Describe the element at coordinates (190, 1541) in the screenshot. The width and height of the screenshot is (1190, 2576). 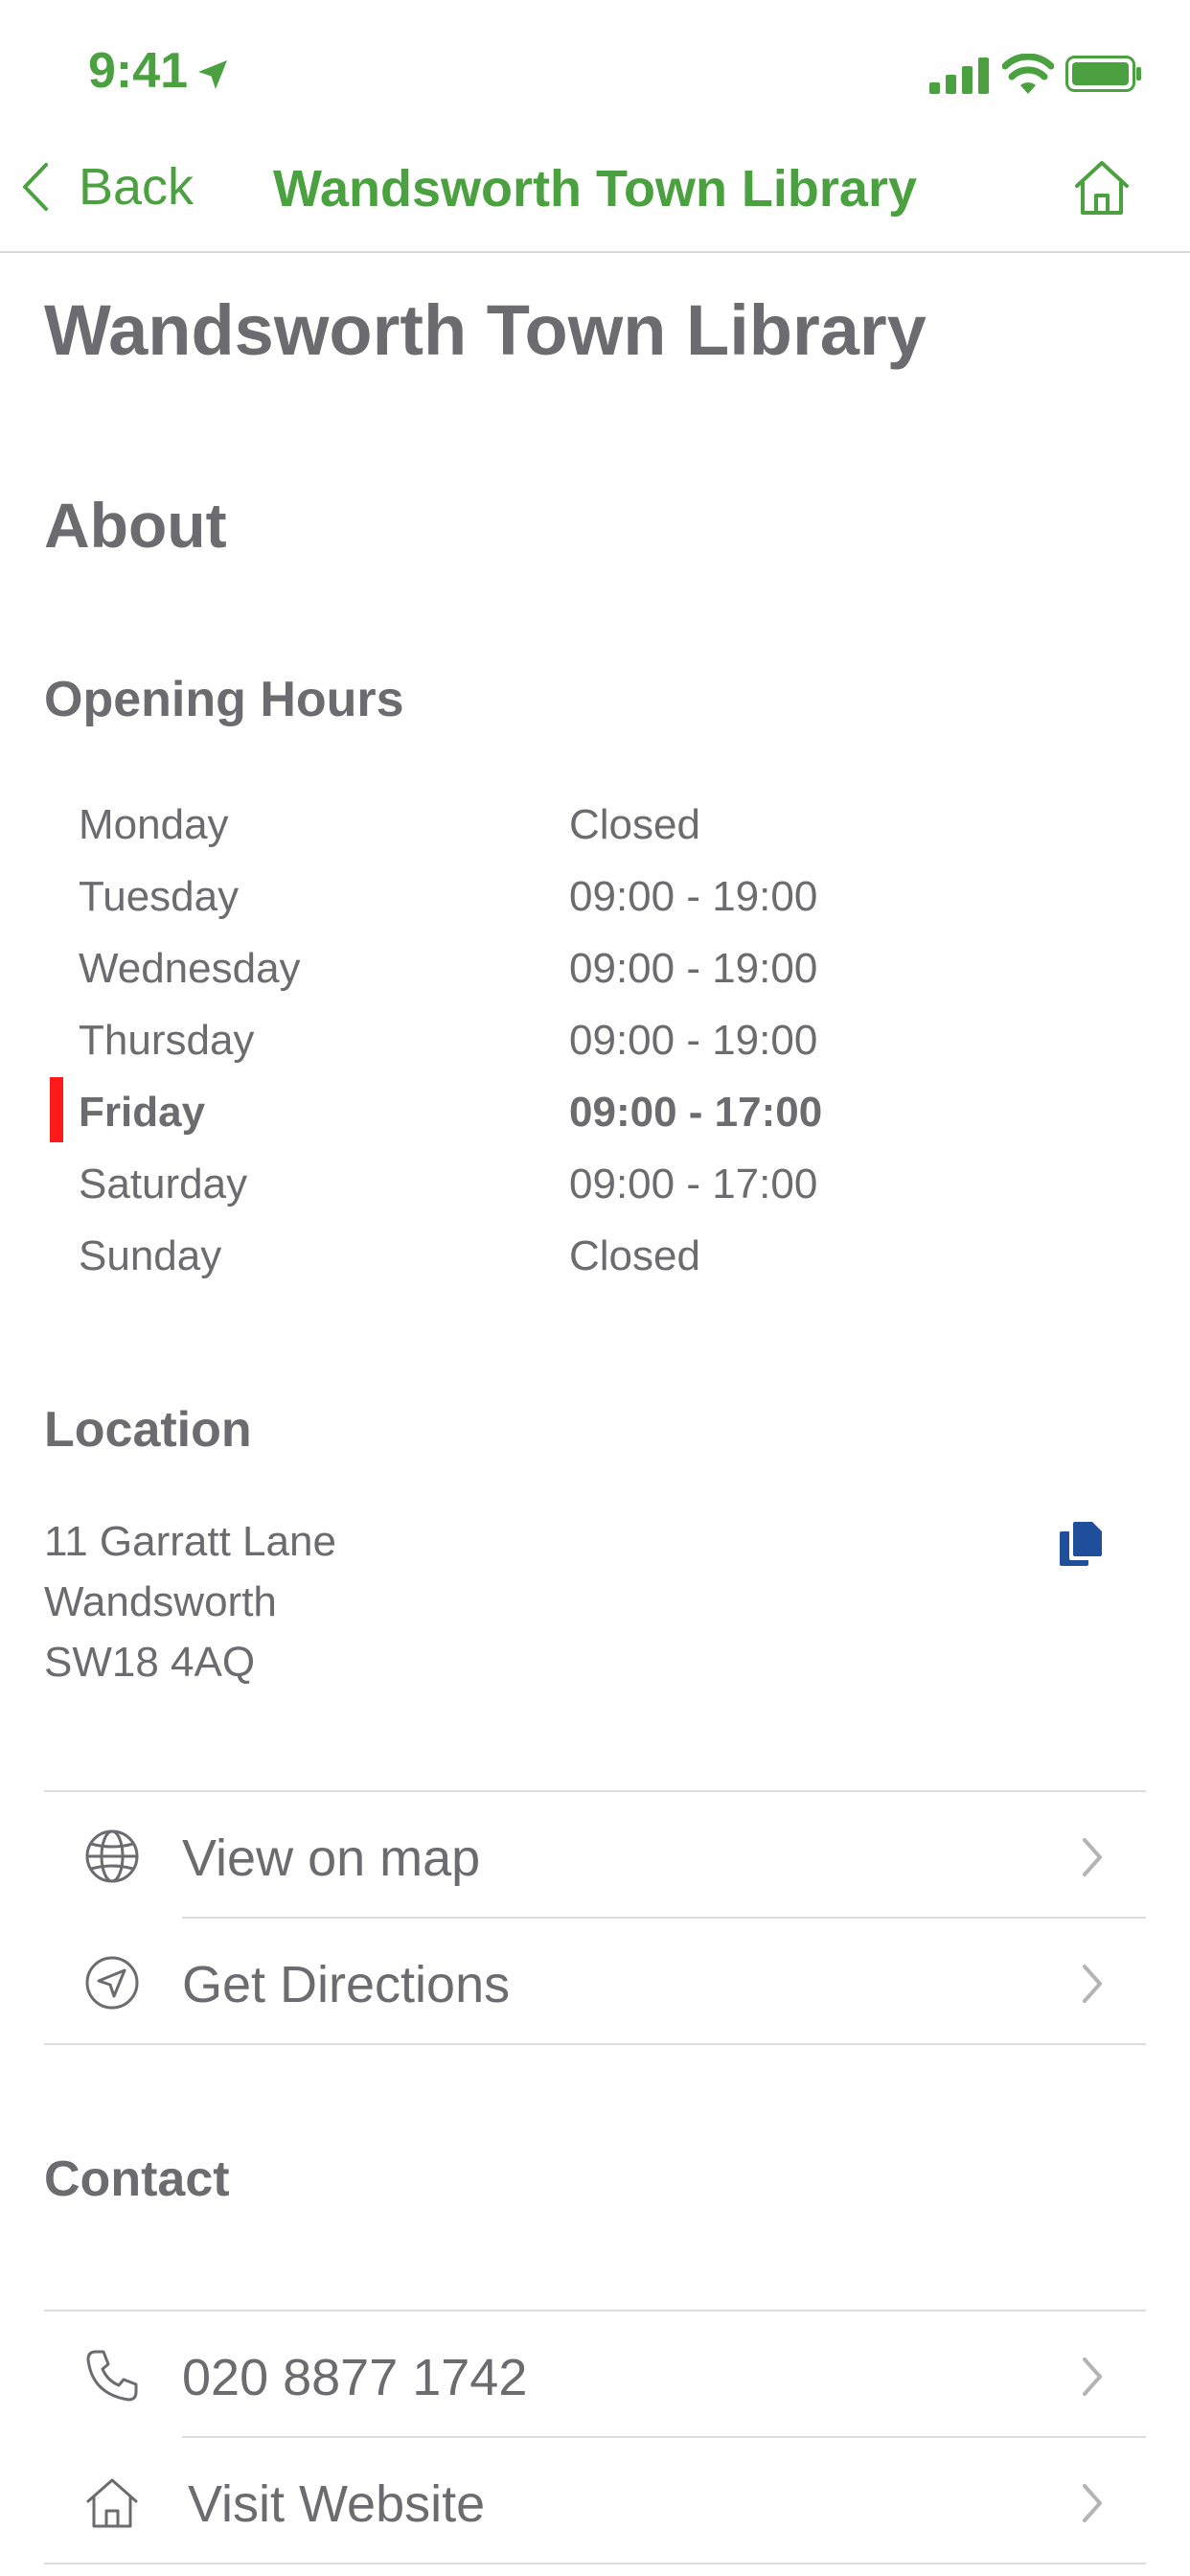
I see `address-line: 11 Garratt Lane` at that location.